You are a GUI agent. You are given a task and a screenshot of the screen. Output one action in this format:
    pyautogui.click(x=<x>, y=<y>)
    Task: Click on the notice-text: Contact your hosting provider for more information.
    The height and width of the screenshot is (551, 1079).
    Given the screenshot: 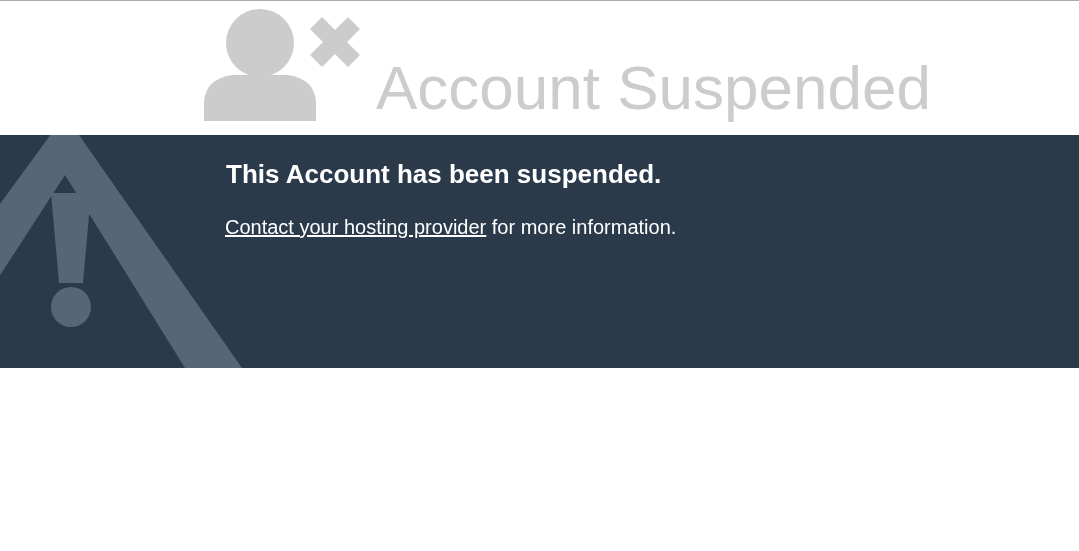 What is the action you would take?
    pyautogui.click(x=451, y=227)
    